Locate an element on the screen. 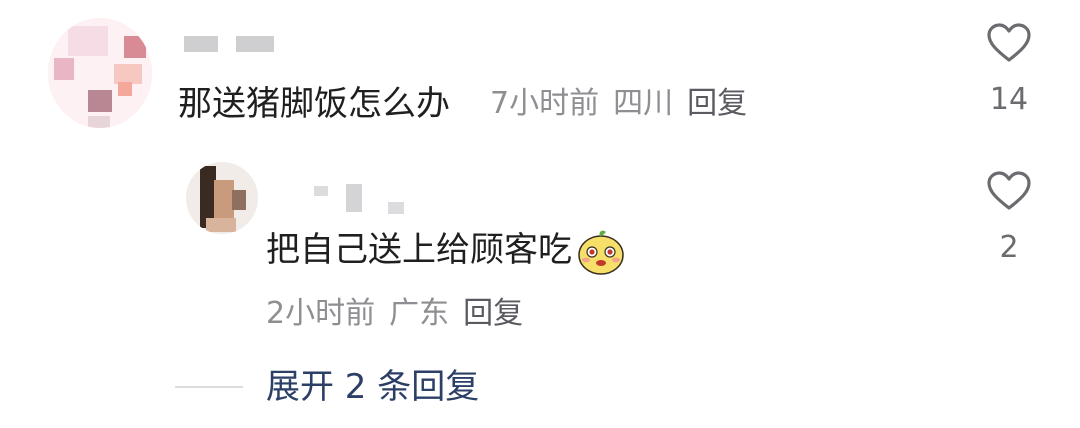 The image size is (1080, 428). expand-replies-button: 展开 2 条回复 is located at coordinates (372, 387).